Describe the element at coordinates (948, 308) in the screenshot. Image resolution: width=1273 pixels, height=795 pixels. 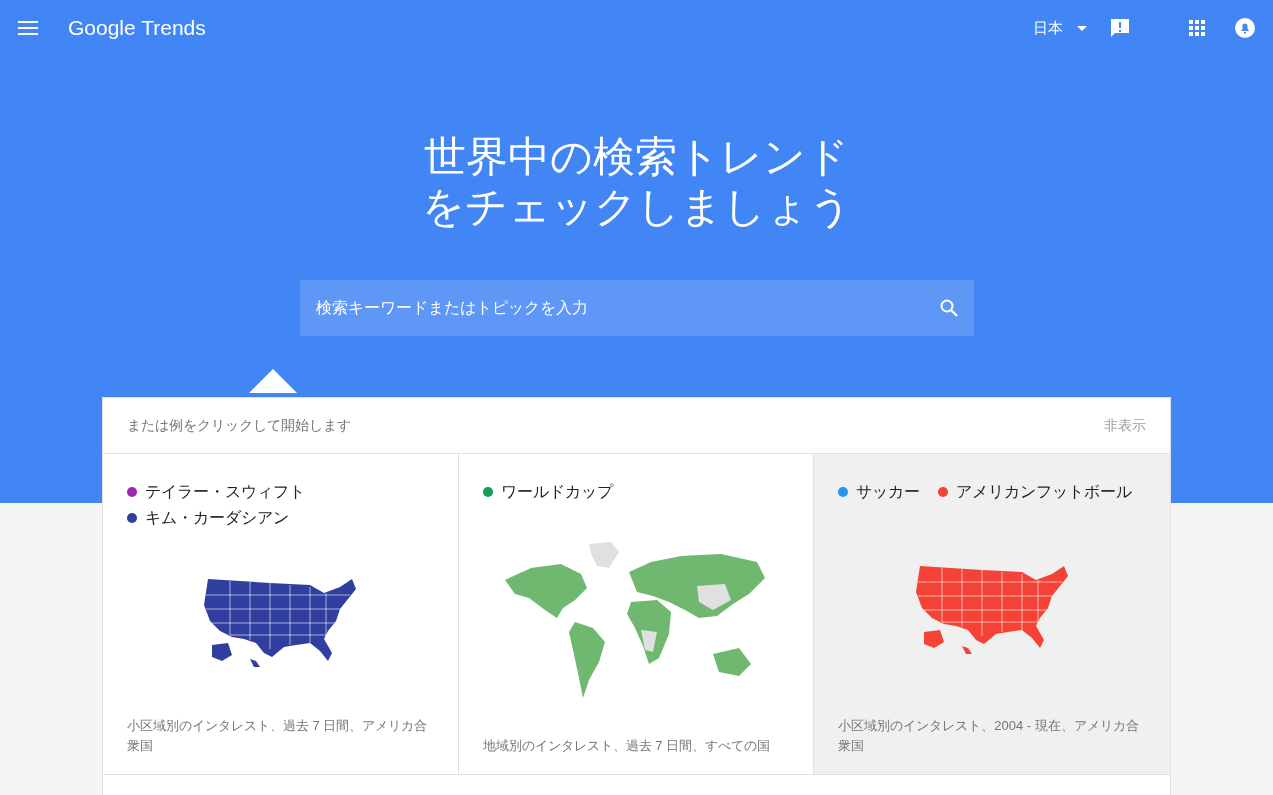
I see `search-icon` at that location.